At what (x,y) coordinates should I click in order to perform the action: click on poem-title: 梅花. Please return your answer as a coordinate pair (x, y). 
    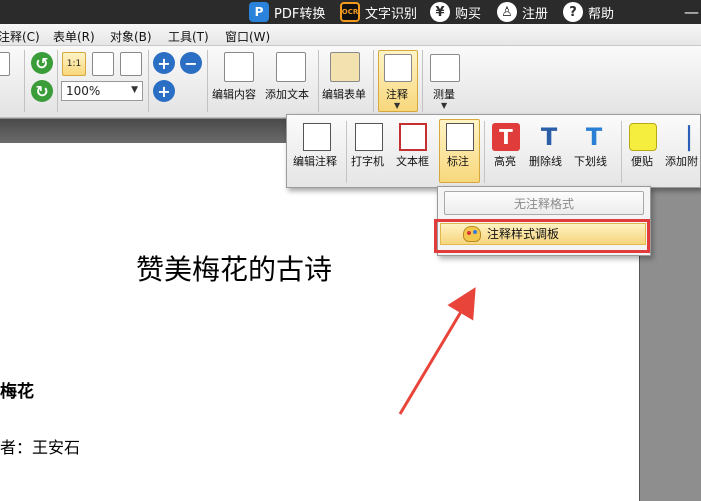
    Looking at the image, I should click on (17, 392).